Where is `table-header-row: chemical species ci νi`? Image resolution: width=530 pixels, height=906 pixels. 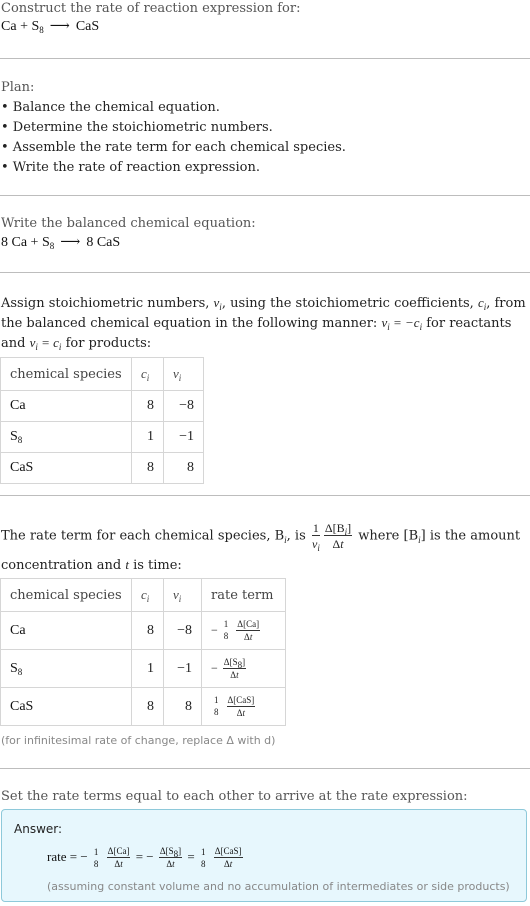 table-header-row: chemical species ci νi is located at coordinates (102, 374).